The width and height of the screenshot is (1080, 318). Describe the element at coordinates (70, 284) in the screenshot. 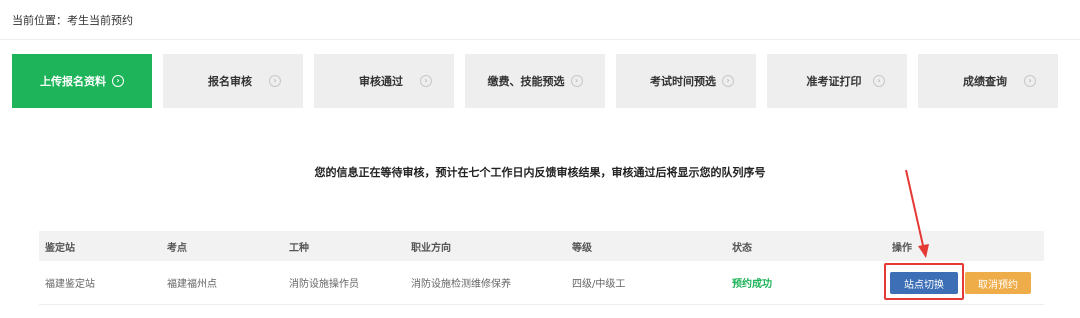

I see `cell-station: 福建鉴定站` at that location.